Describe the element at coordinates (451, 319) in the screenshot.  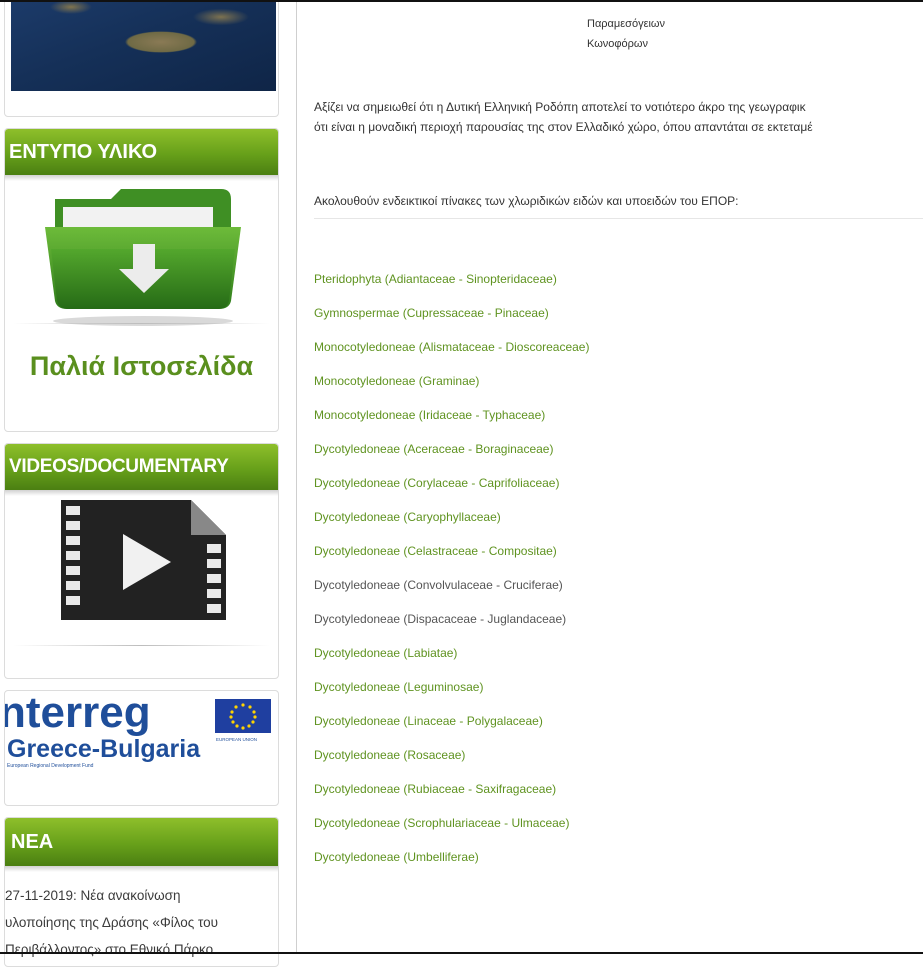
I see `species-link: Gymnospermae (Cupressaceae - Pinaceae)` at that location.